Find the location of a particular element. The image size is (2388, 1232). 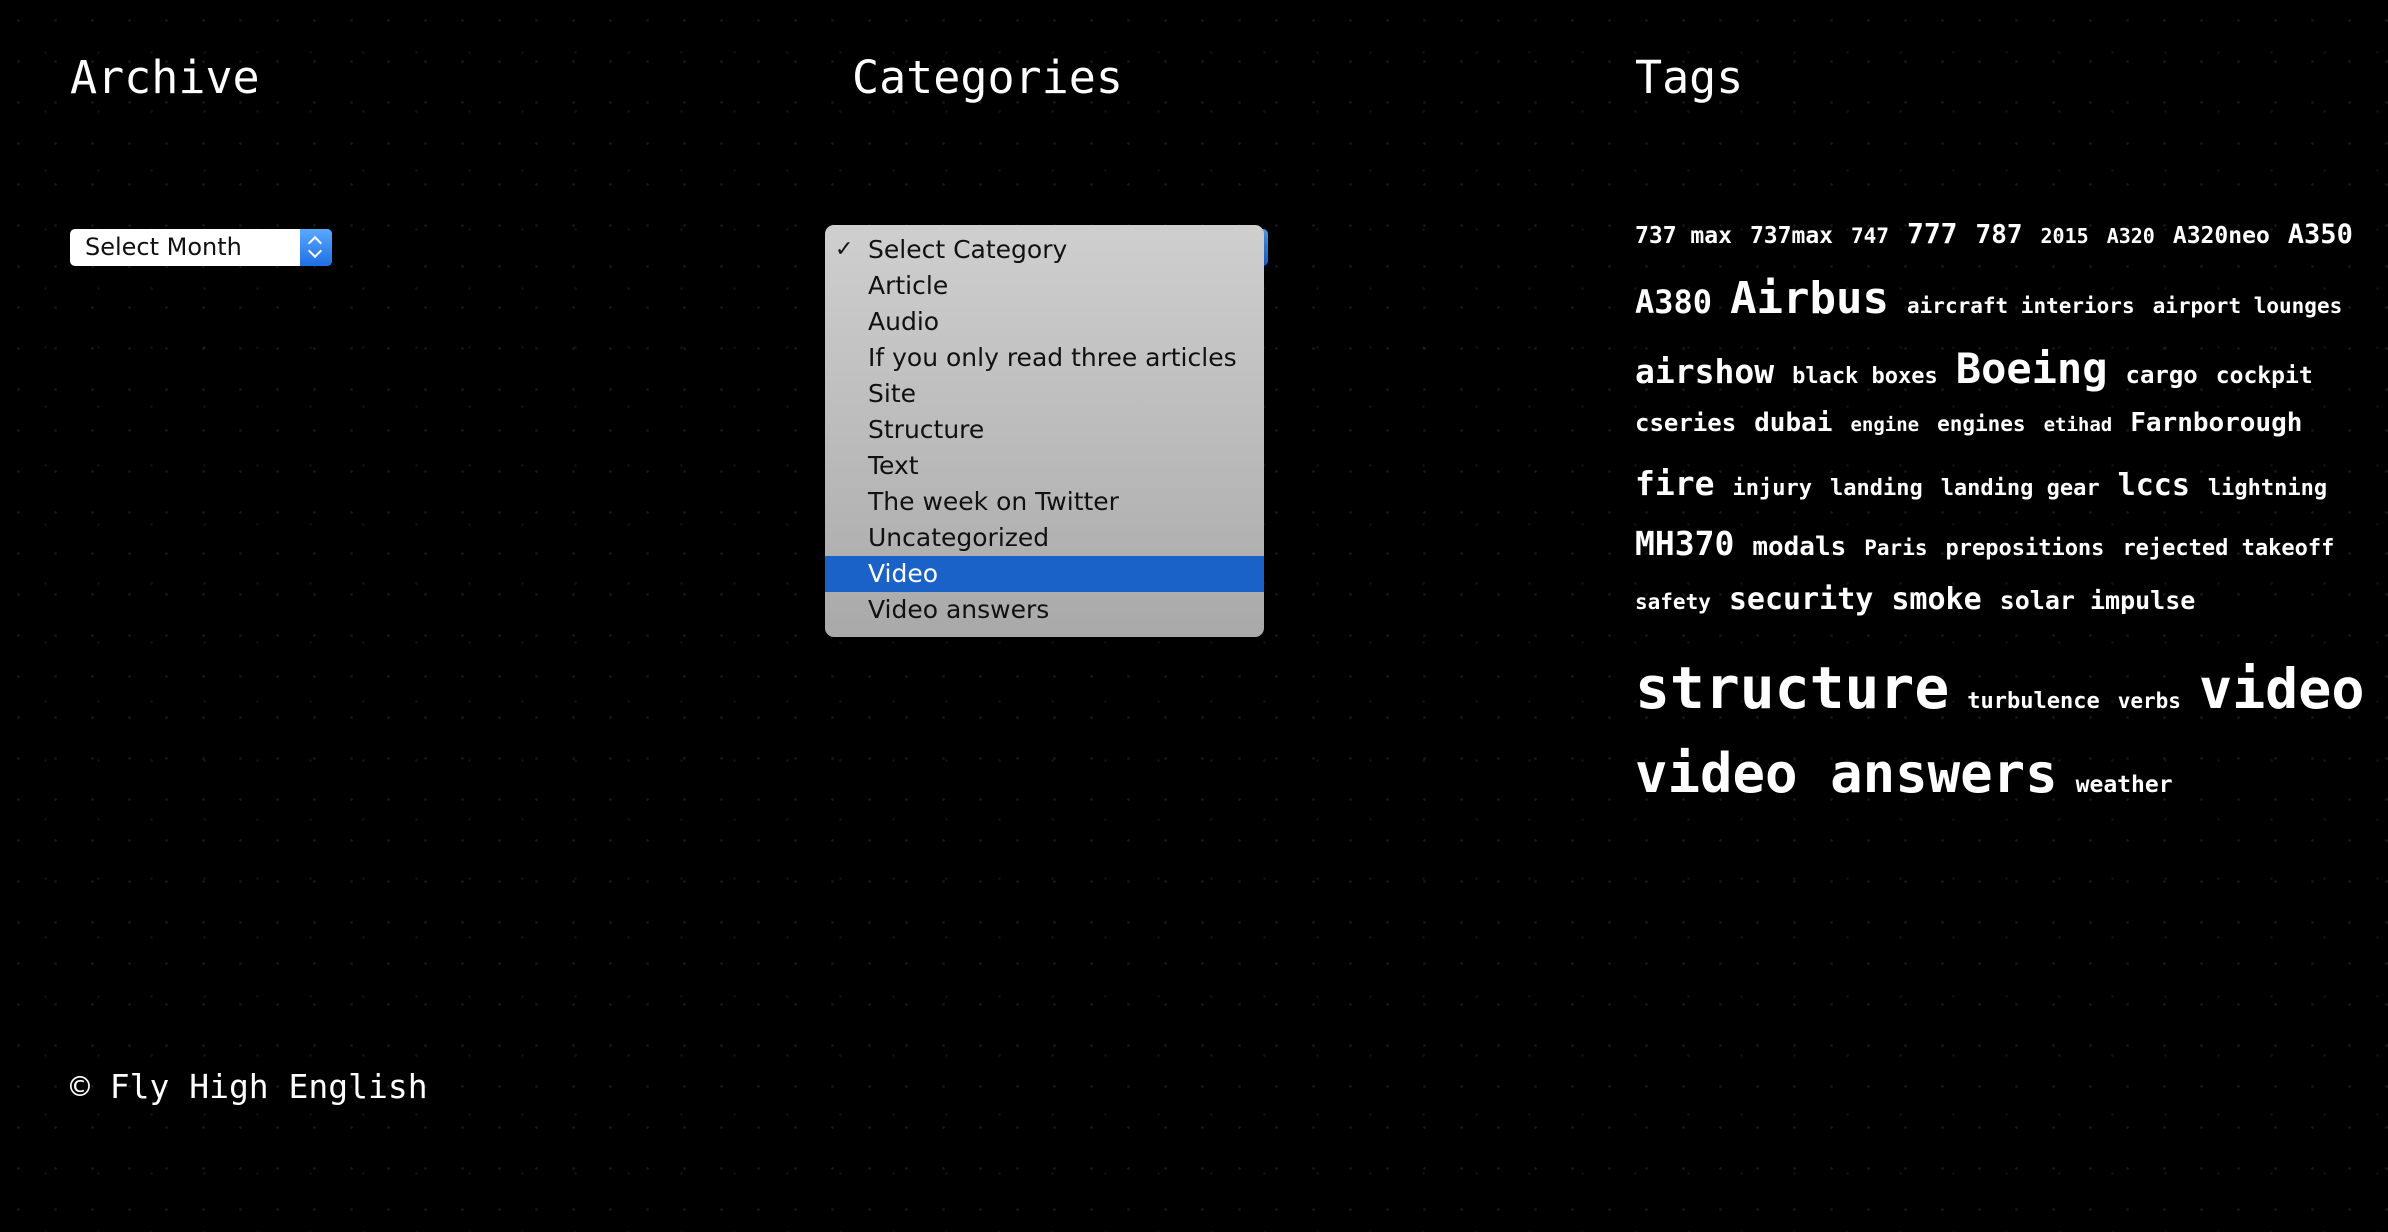

tag-link: cargo is located at coordinates (2162, 375).